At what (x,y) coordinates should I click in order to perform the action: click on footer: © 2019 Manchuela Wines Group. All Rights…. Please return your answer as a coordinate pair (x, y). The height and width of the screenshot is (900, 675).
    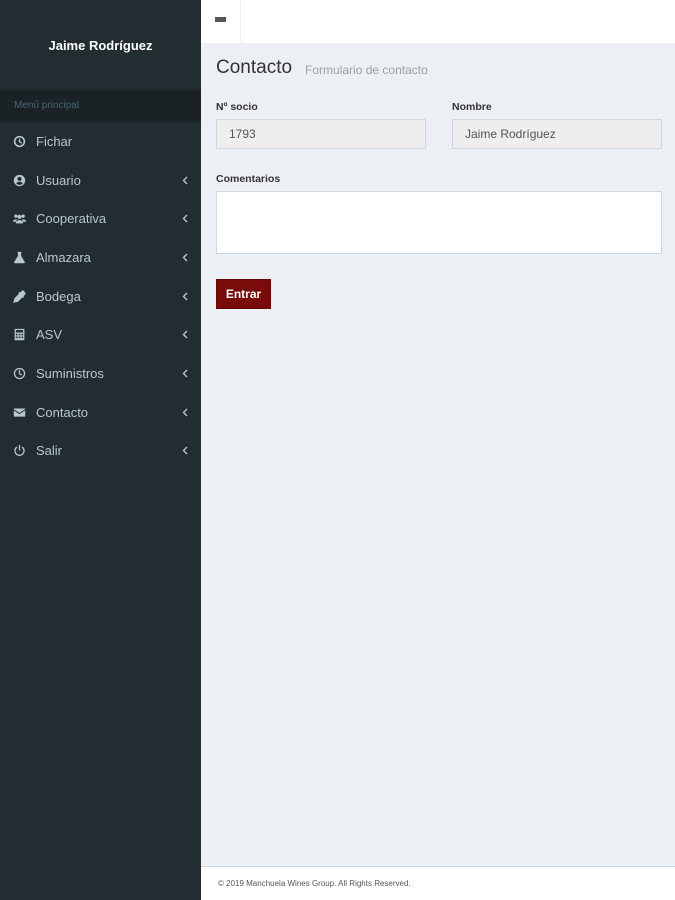
    Looking at the image, I should click on (438, 883).